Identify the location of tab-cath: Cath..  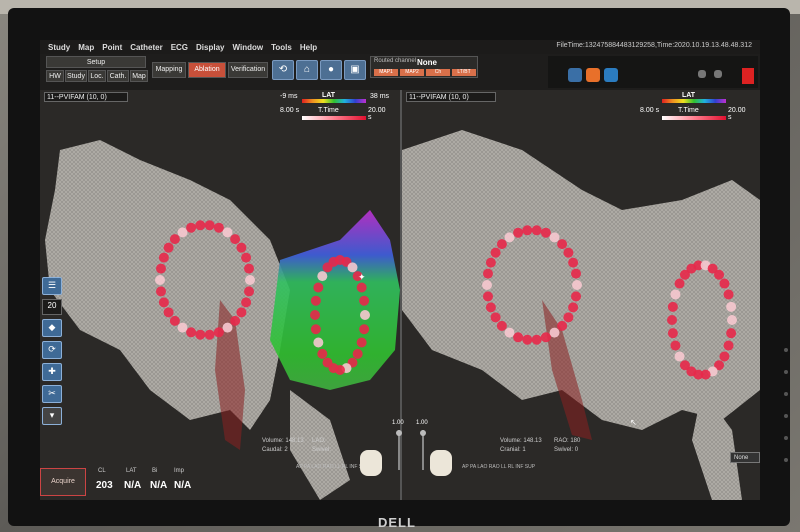
(118, 76).